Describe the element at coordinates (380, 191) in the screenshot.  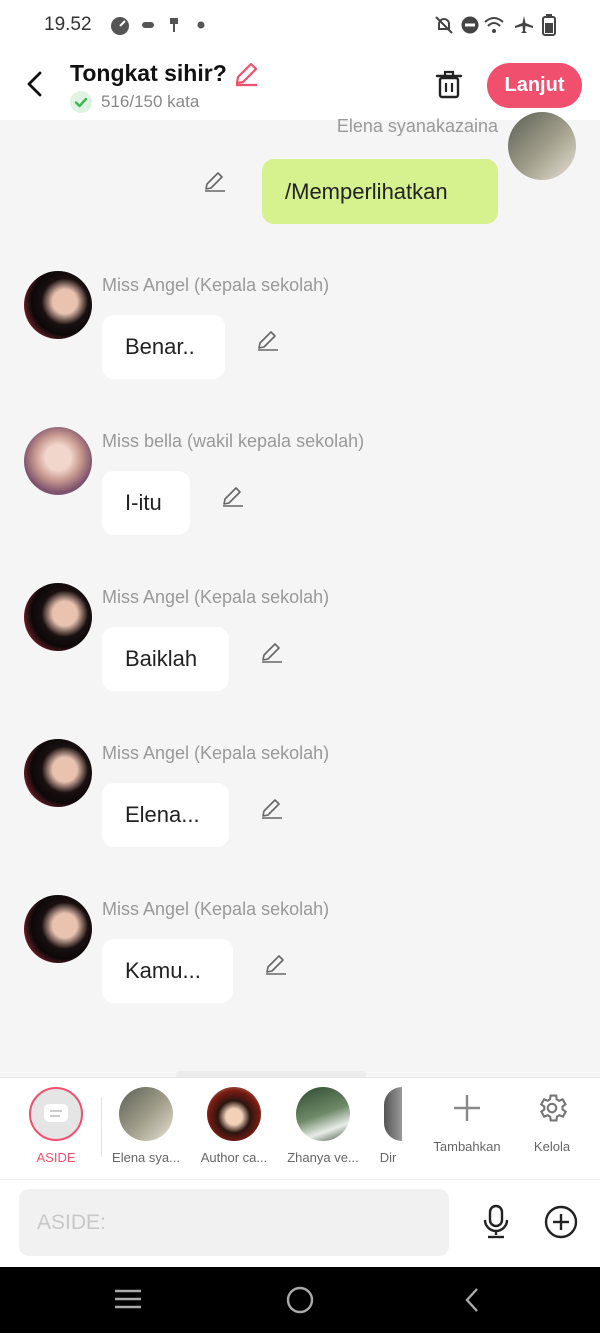
I see `message-bubble: /Memperlihatkan` at that location.